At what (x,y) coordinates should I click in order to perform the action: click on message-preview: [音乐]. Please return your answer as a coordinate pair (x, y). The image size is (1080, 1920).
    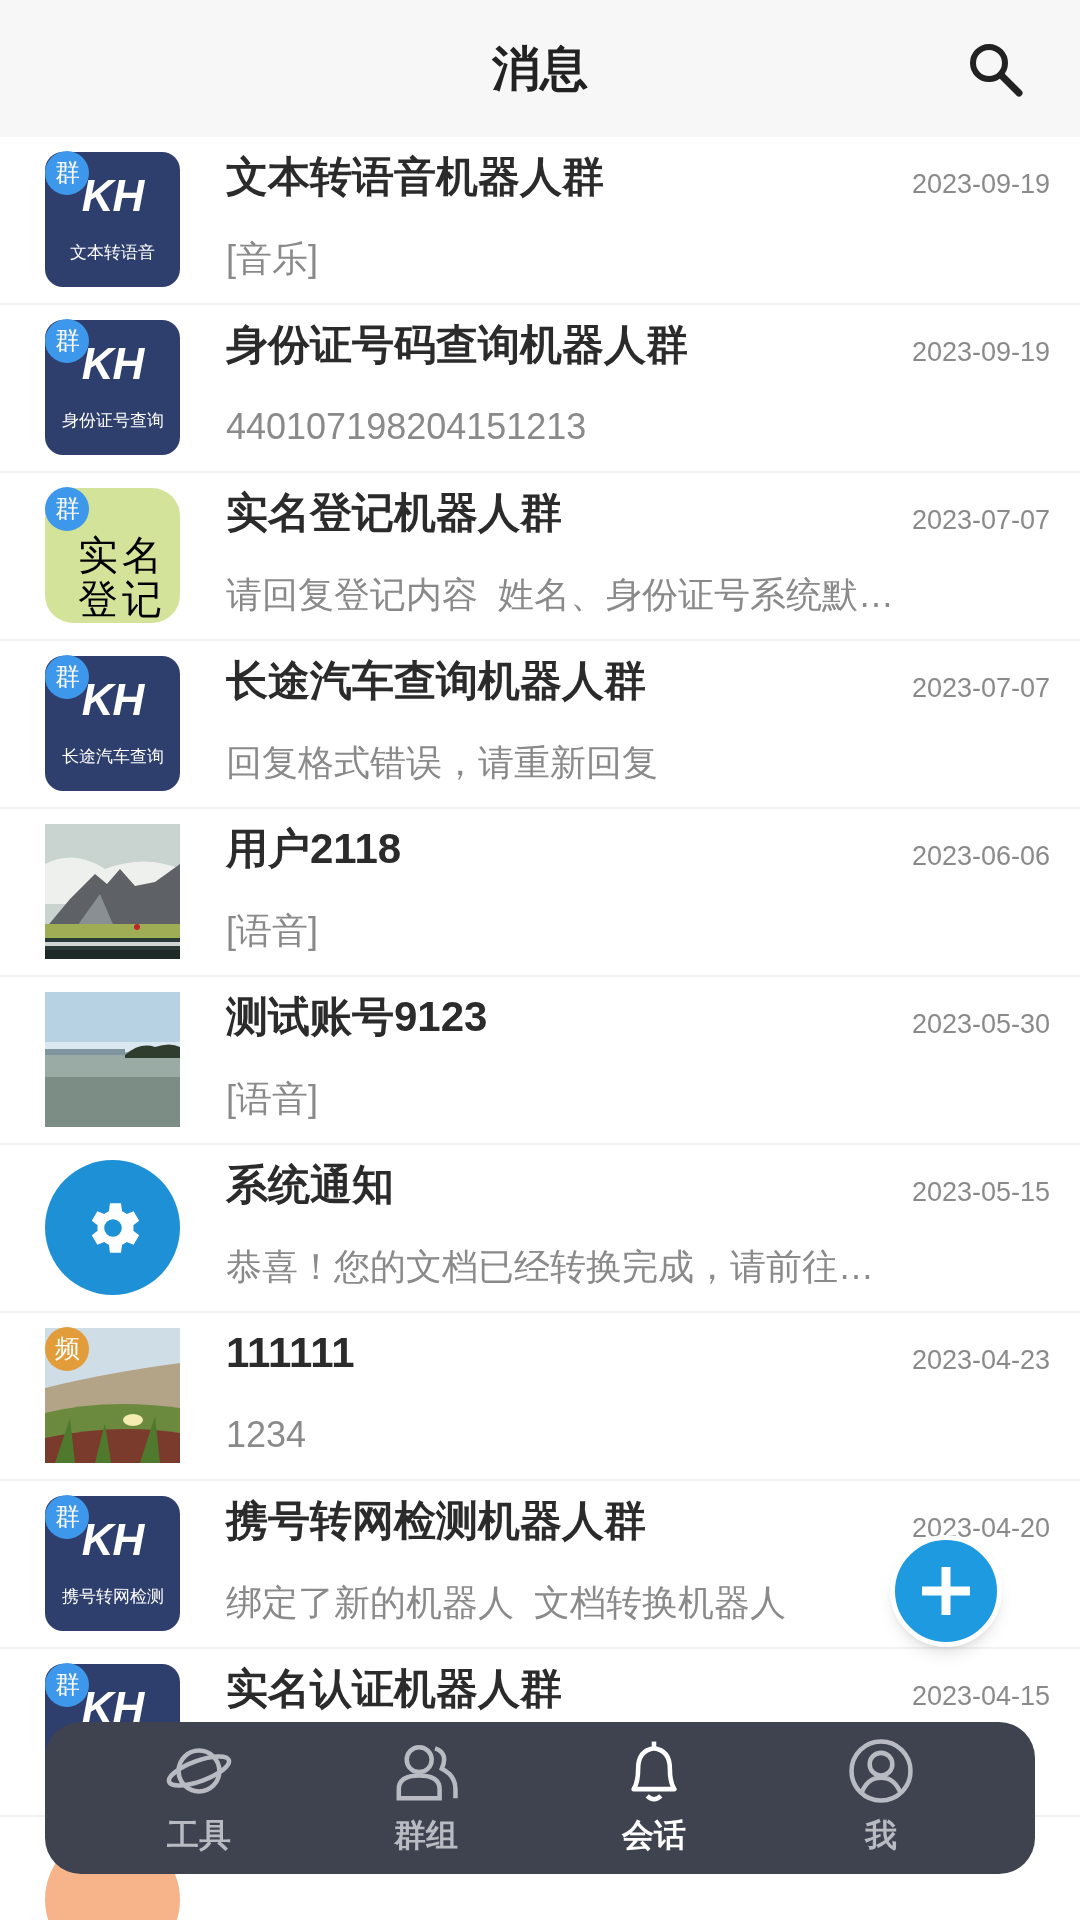
    Looking at the image, I should click on (272, 259).